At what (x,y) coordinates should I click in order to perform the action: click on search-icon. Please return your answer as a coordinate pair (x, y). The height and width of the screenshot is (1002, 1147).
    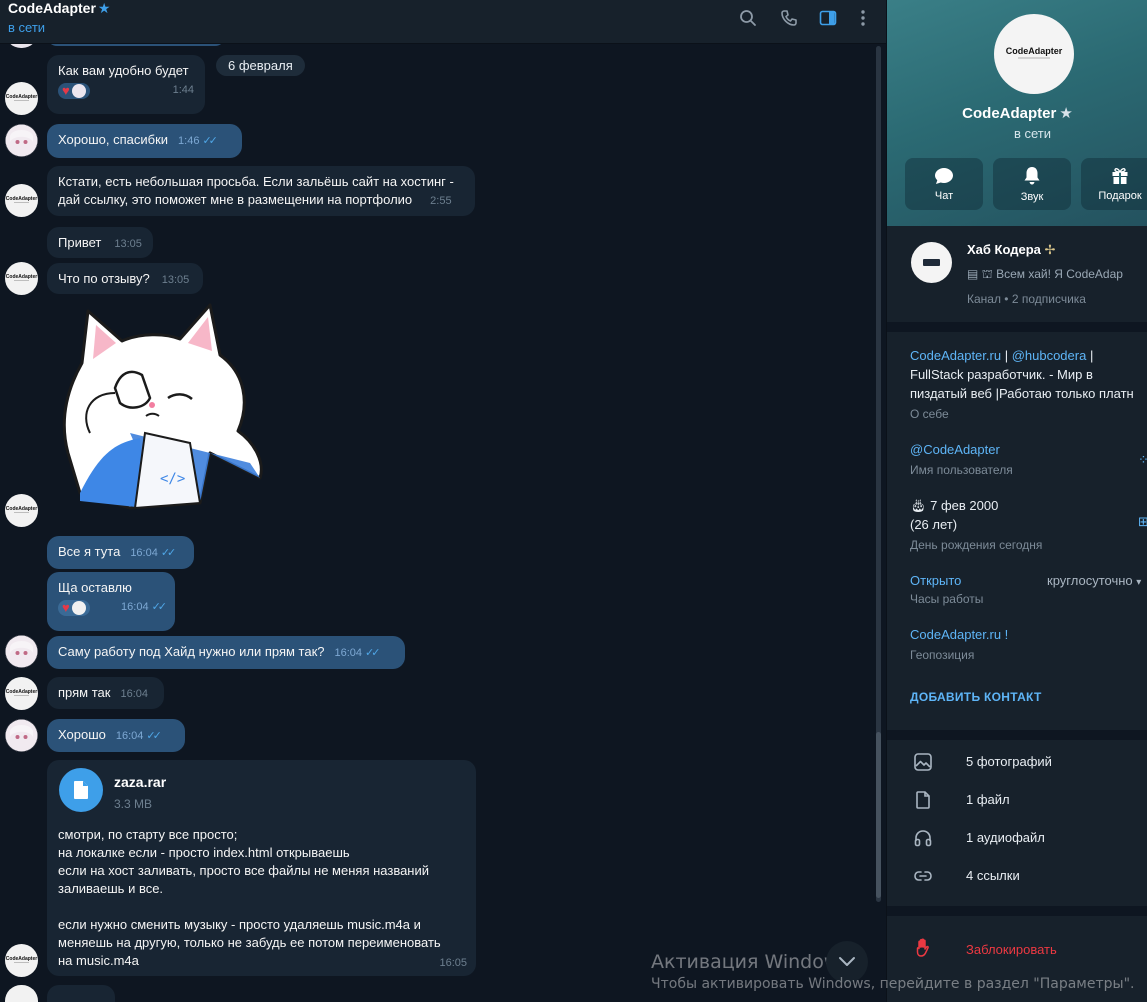
    Looking at the image, I should click on (748, 18).